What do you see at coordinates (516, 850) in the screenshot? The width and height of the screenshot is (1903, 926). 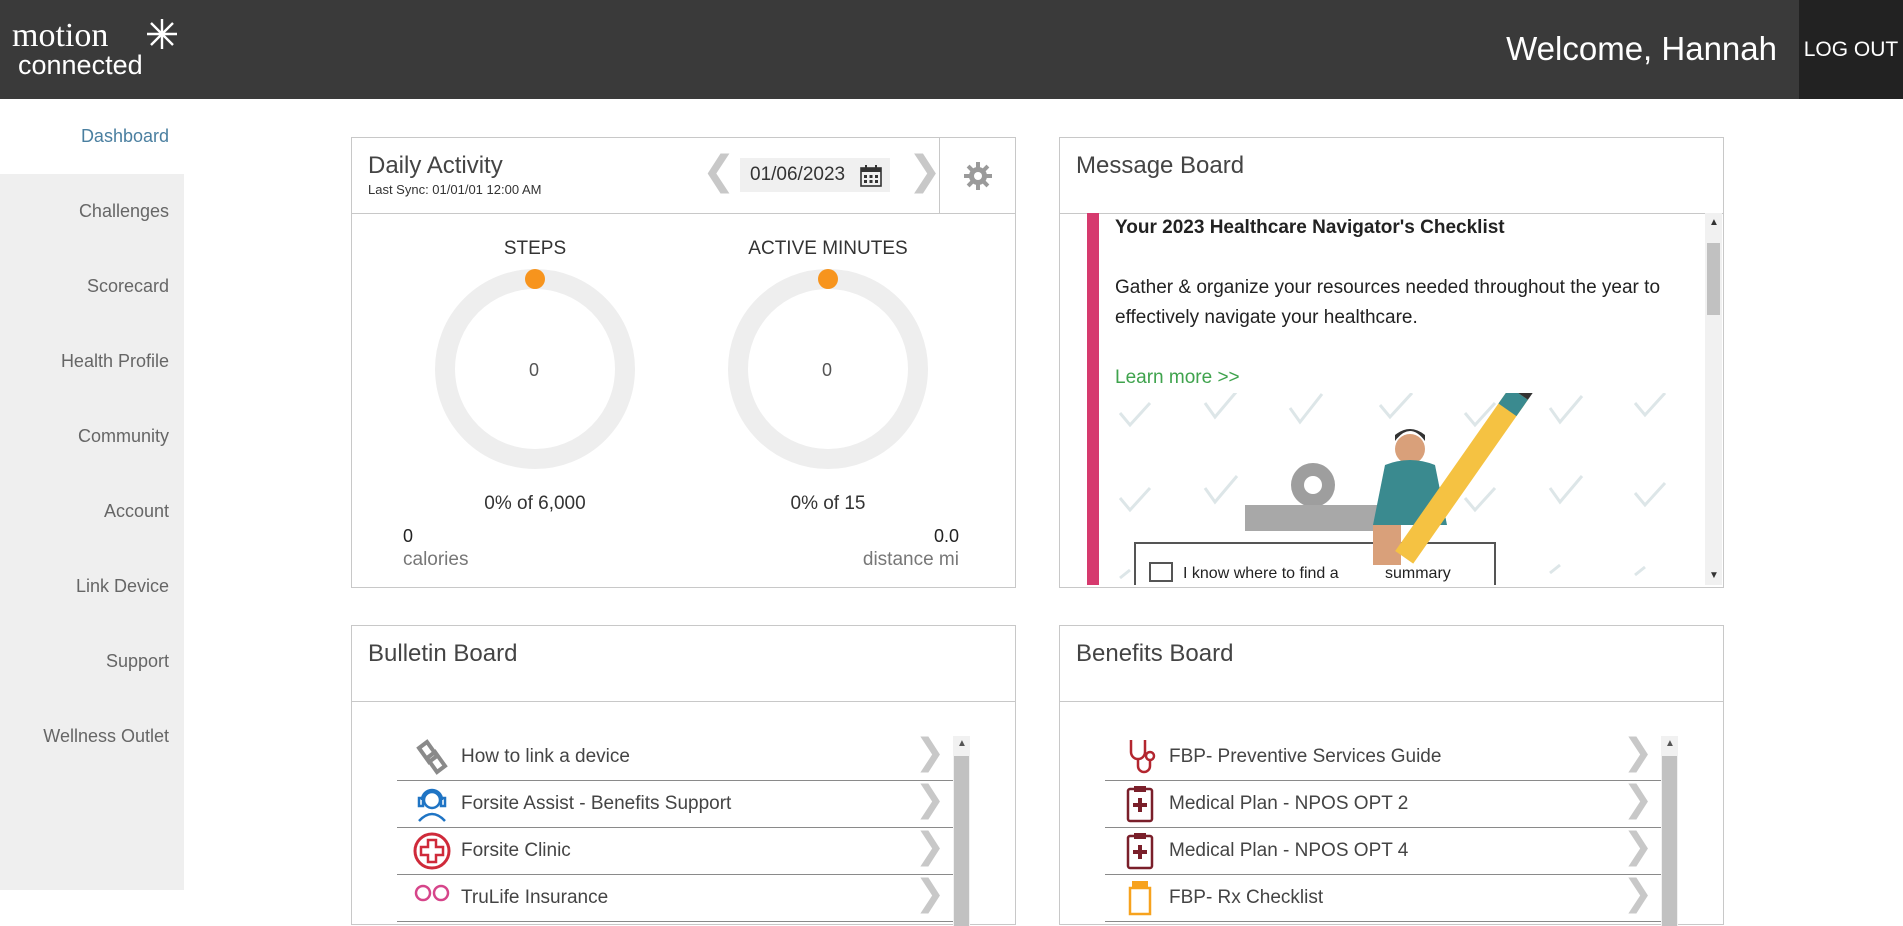 I see `bulletin-item-label: Forsite Clinic` at bounding box center [516, 850].